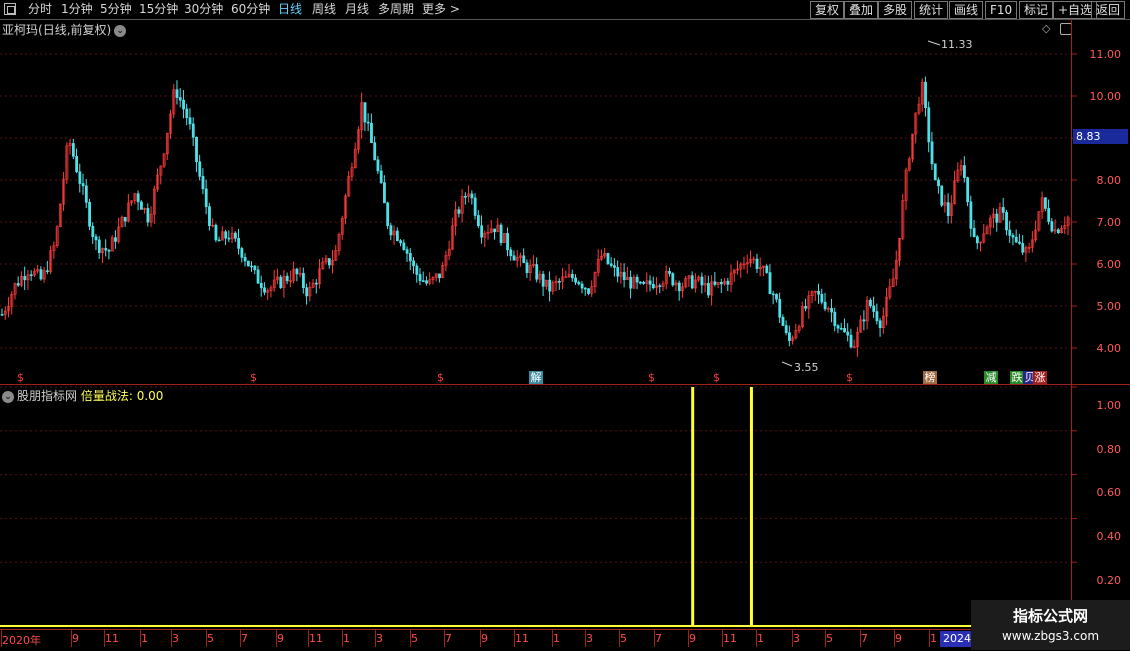  I want to click on watermark-url: www.zbgs3.com, so click(1050, 636).